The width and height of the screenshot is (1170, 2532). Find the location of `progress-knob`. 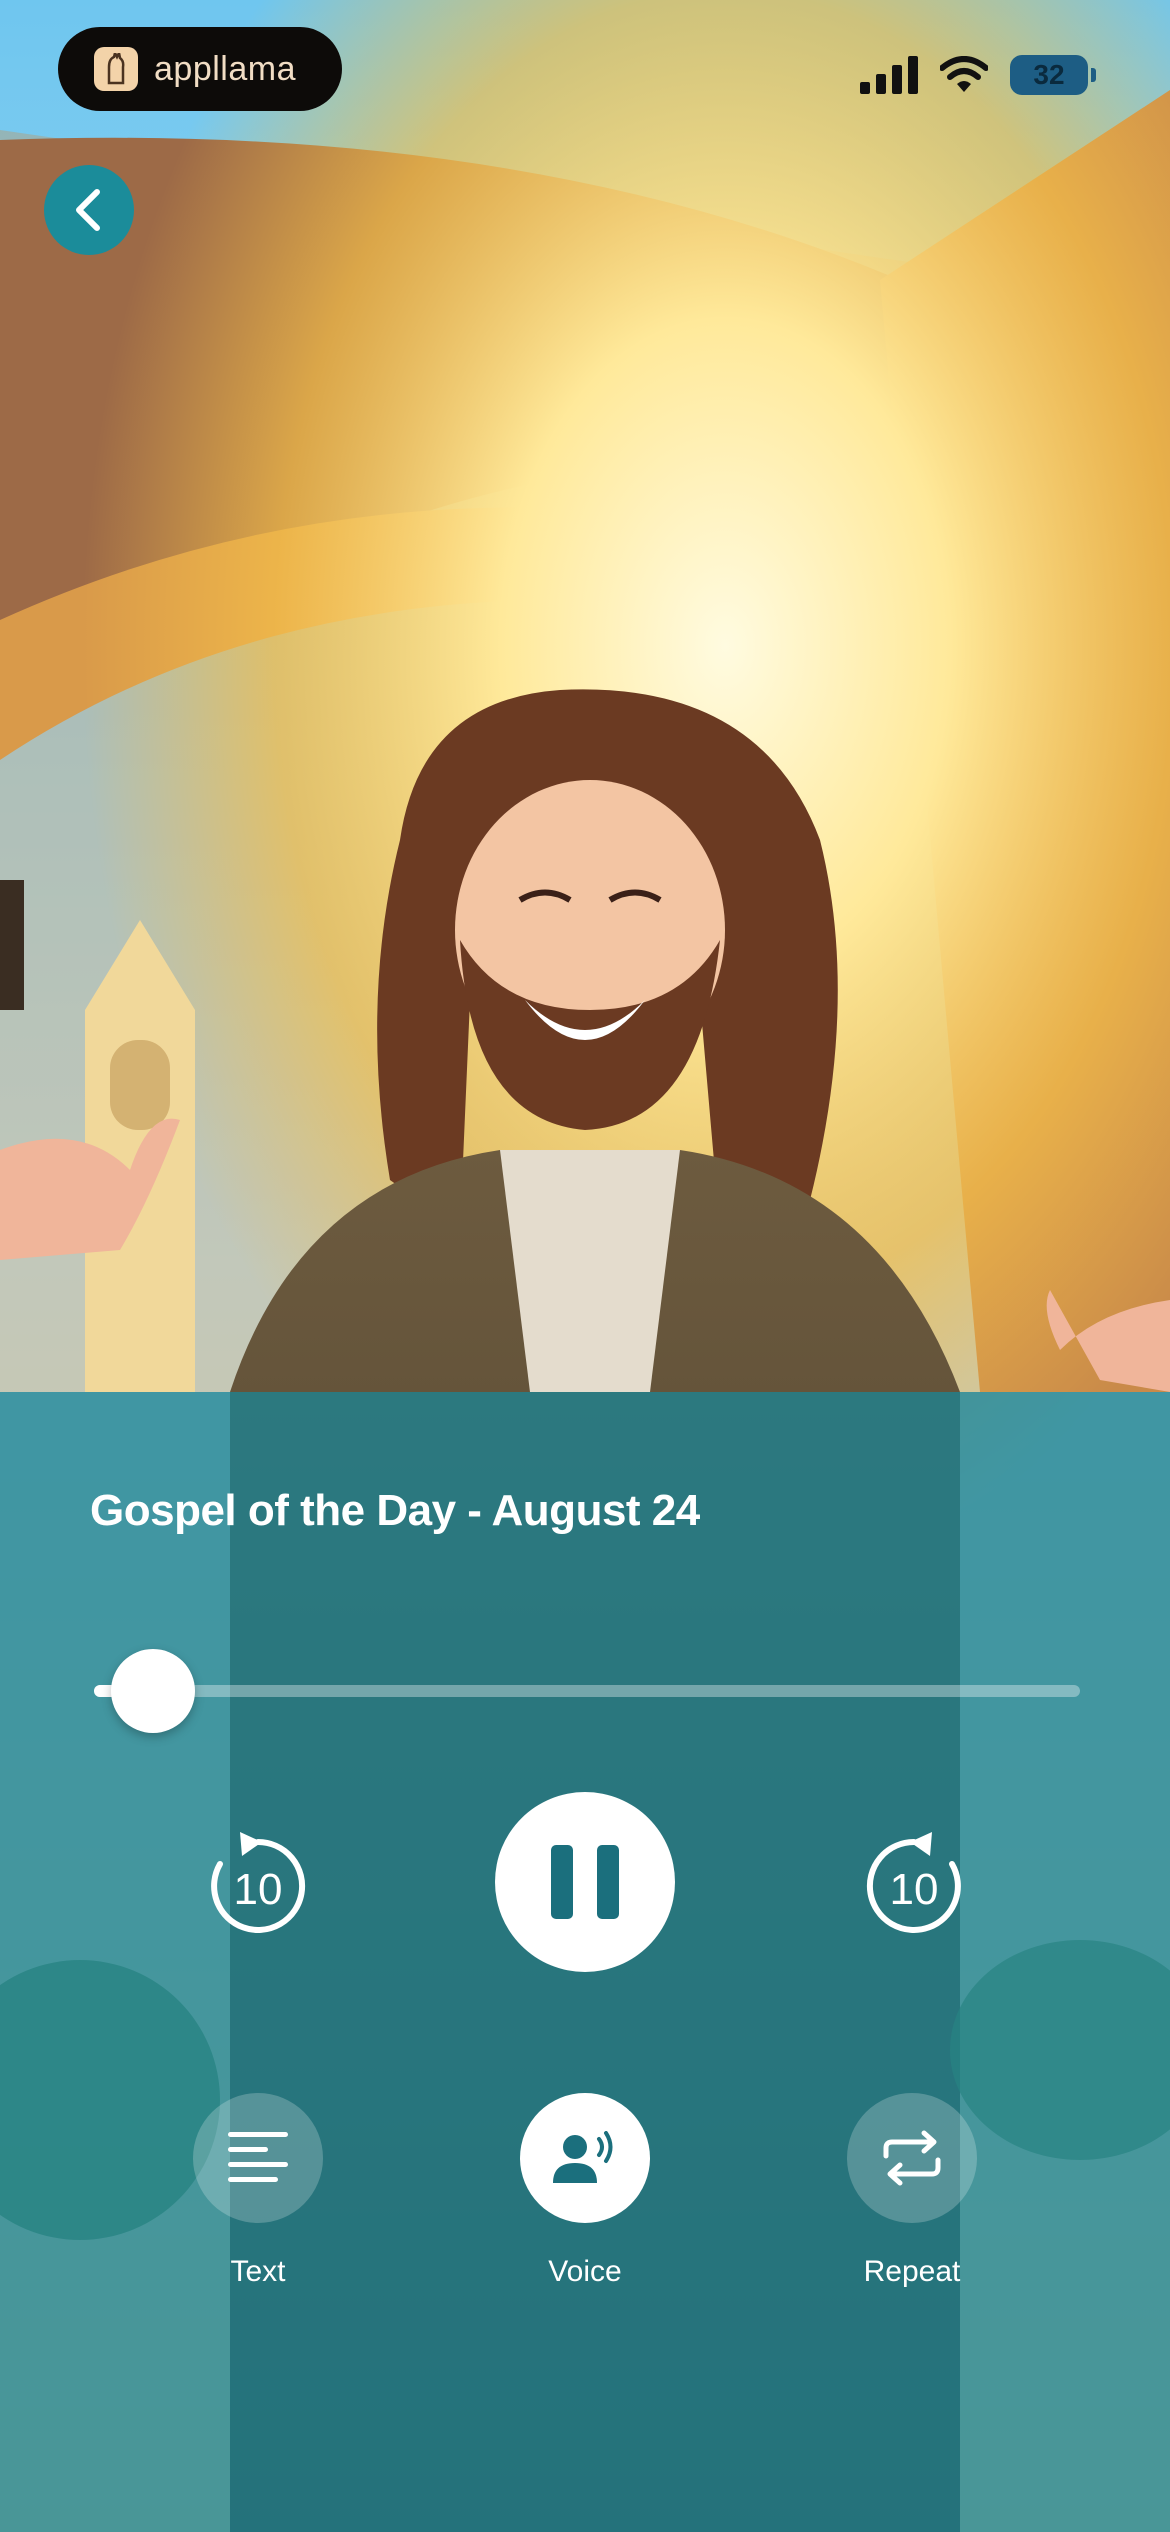

progress-knob is located at coordinates (153, 1691).